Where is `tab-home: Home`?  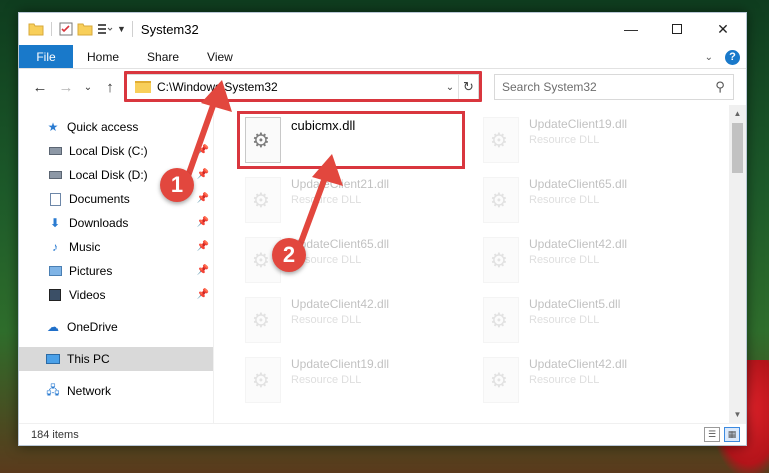 tab-home: Home is located at coordinates (103, 56).